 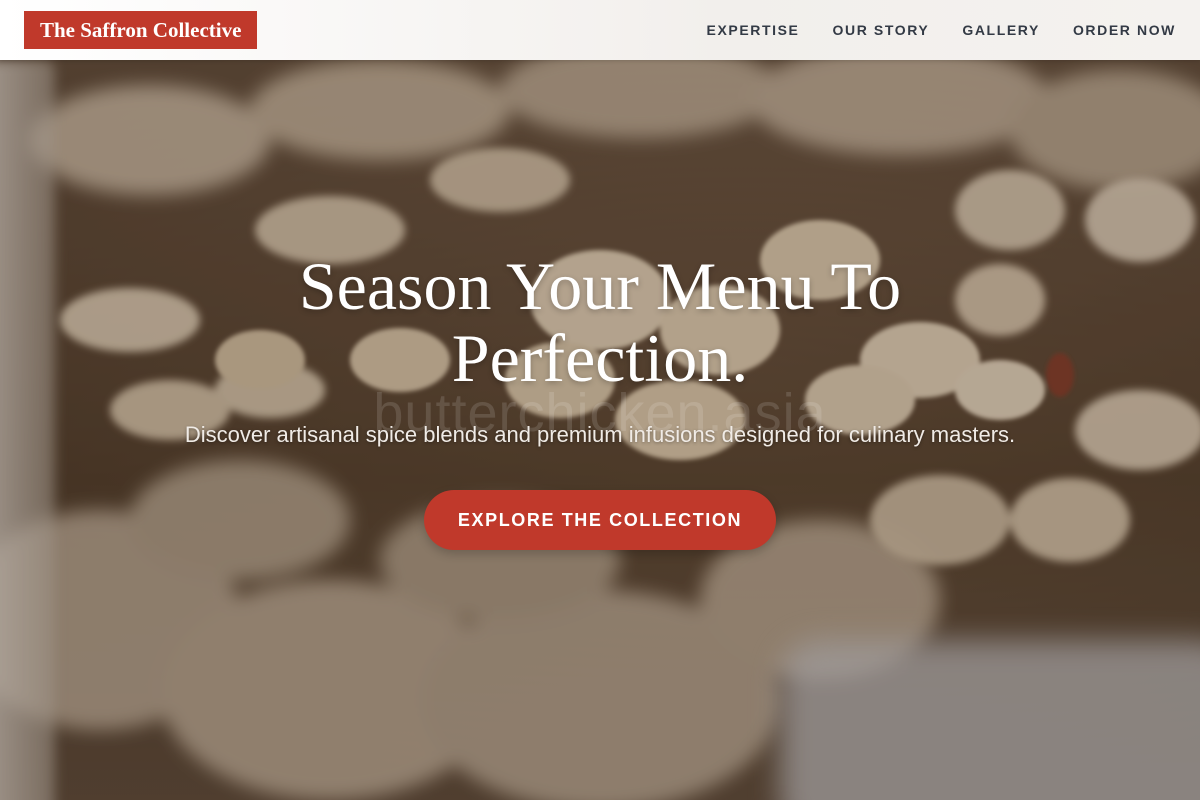 I want to click on nav-link-expertise: EXPERTISE, so click(x=753, y=30).